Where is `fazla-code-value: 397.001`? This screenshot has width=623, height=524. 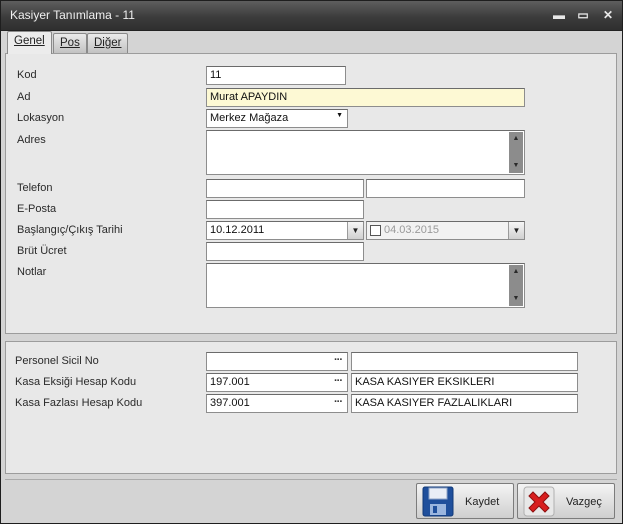 fazla-code-value: 397.001 is located at coordinates (230, 403).